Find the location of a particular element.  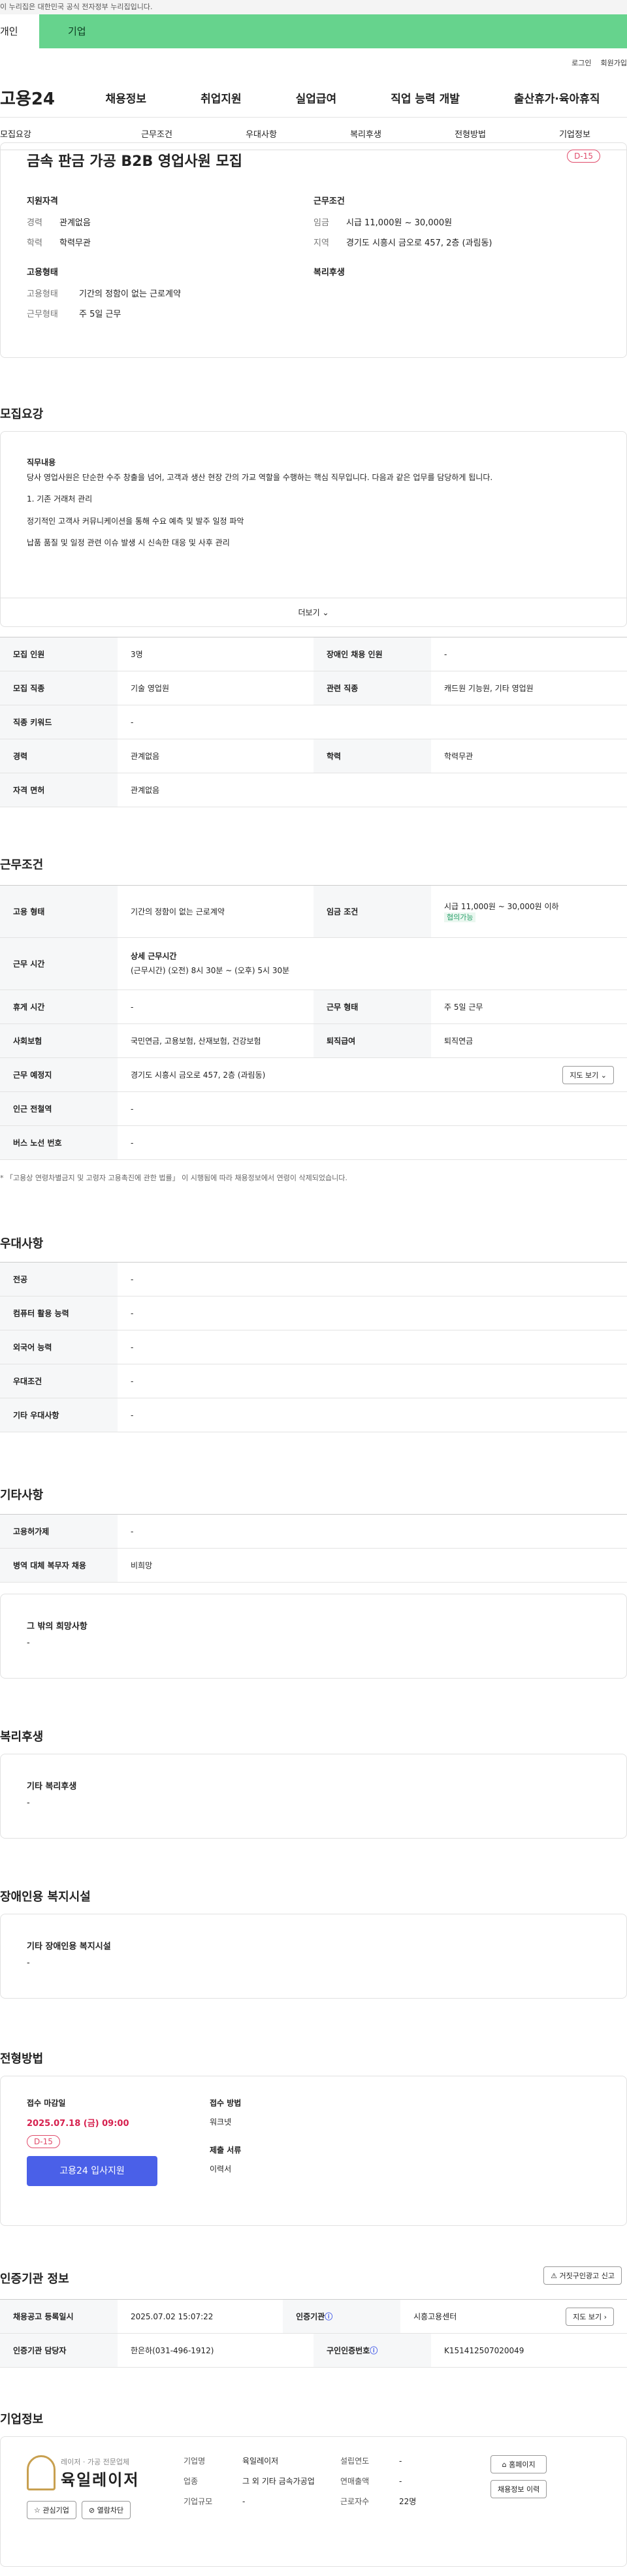

chevron-down-icon: ⌄ is located at coordinates (325, 612).